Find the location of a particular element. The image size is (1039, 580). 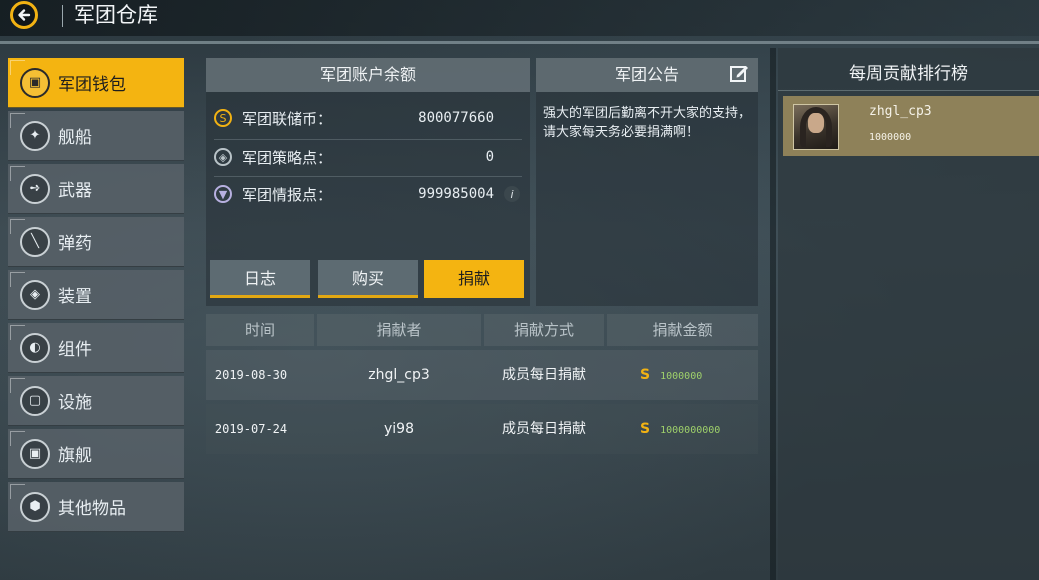

table-header-time: 时间 is located at coordinates (260, 330).